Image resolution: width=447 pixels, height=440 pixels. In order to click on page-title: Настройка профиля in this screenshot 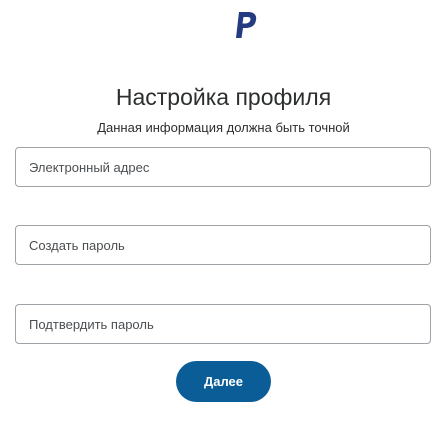, I will do `click(223, 97)`.